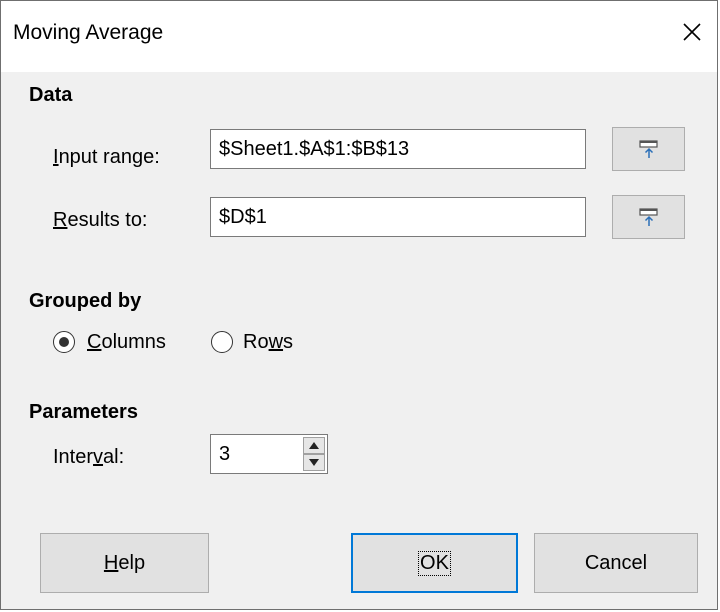  Describe the element at coordinates (88, 32) in the screenshot. I see `window-title: Moving Average` at that location.